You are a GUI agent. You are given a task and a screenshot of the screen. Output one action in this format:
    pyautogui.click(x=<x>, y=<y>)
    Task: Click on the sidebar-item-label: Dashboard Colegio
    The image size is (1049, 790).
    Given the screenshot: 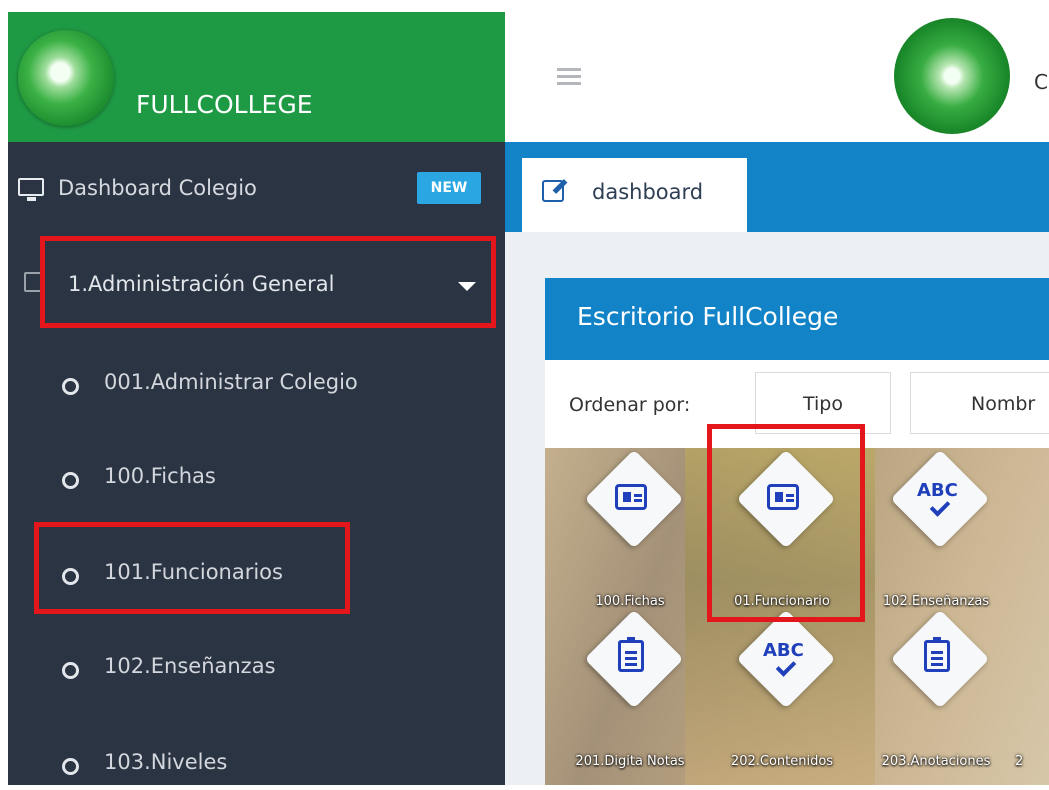 What is the action you would take?
    pyautogui.click(x=157, y=188)
    